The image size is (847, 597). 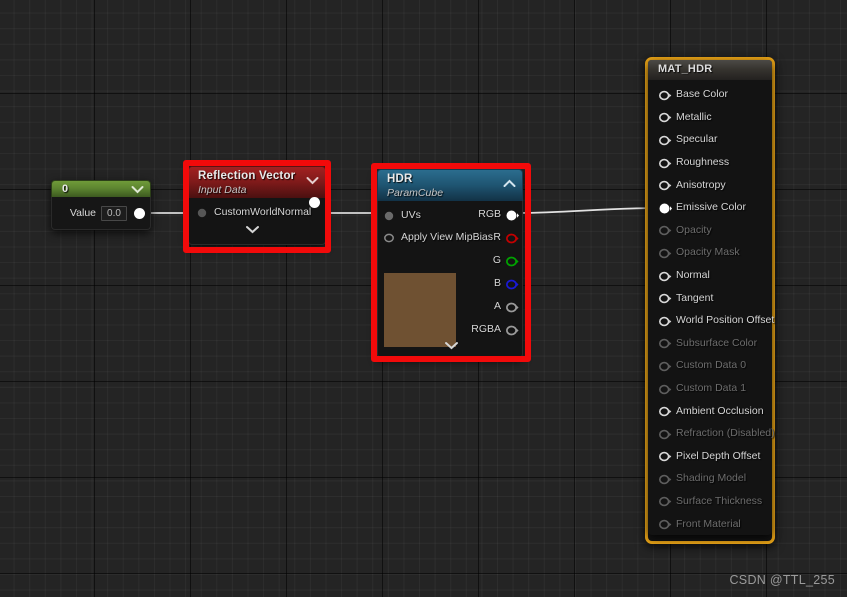 I want to click on input-pin-pixel-depth-offset, so click(x=665, y=456).